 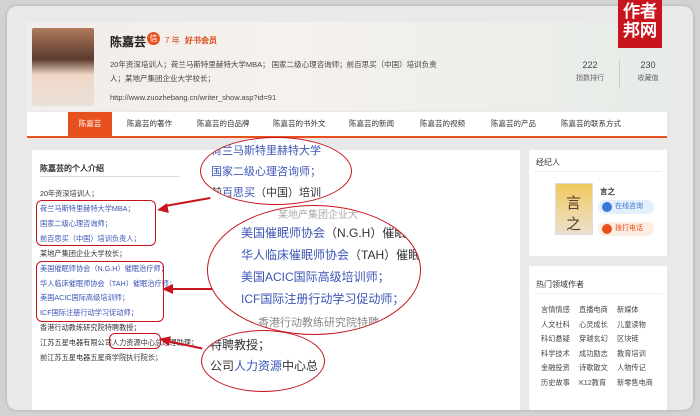 What do you see at coordinates (555, 383) in the screenshot?
I see `hot-tag-link: 历史故事` at bounding box center [555, 383].